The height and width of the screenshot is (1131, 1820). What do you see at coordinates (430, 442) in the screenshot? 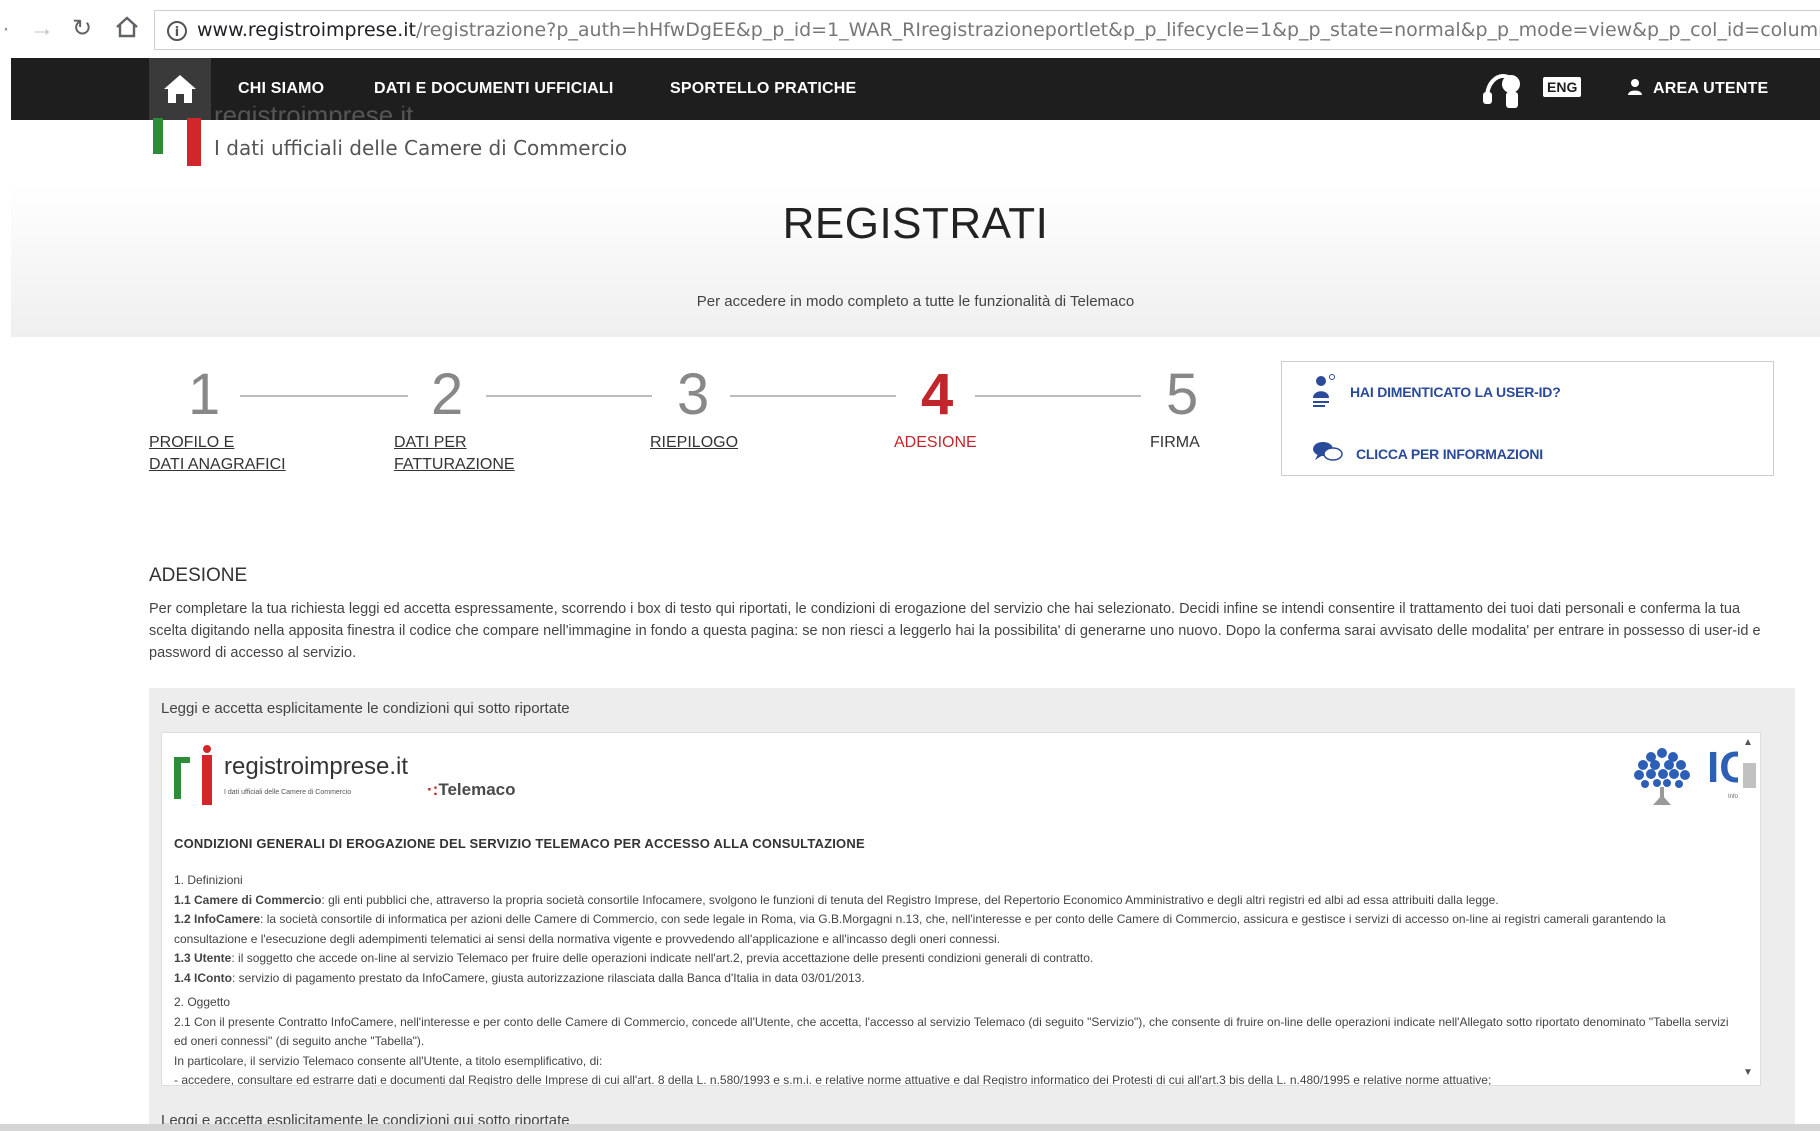
I see `step-2-label-line1: DATI PER` at bounding box center [430, 442].